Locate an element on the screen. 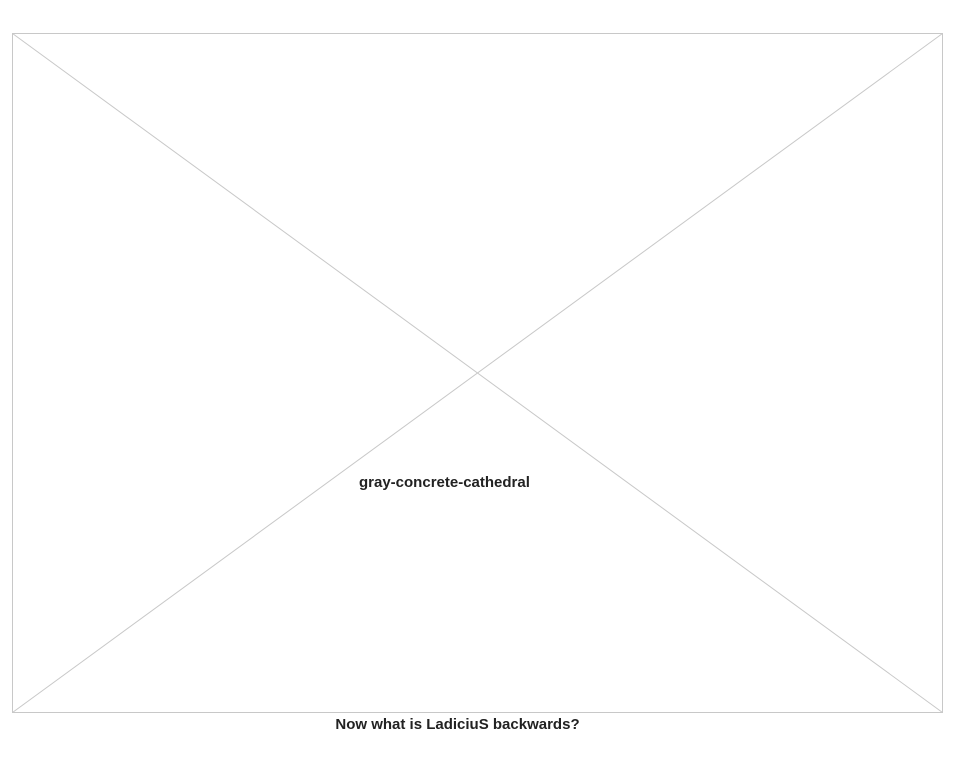 The width and height of the screenshot is (976, 765). placeholder-label: gray-concrete-cathedral is located at coordinates (444, 482).